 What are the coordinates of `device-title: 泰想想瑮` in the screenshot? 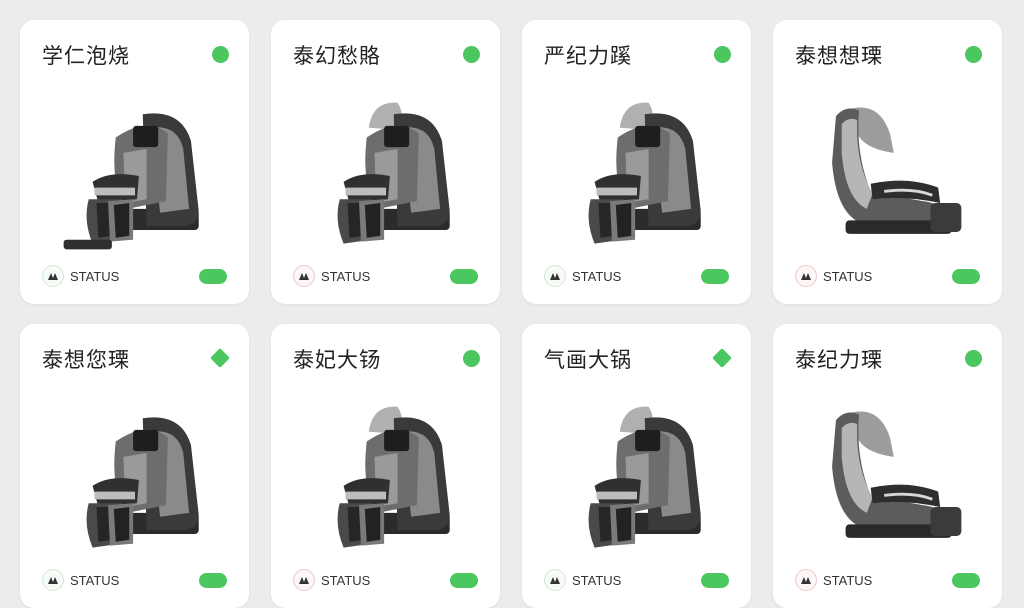 It's located at (839, 56).